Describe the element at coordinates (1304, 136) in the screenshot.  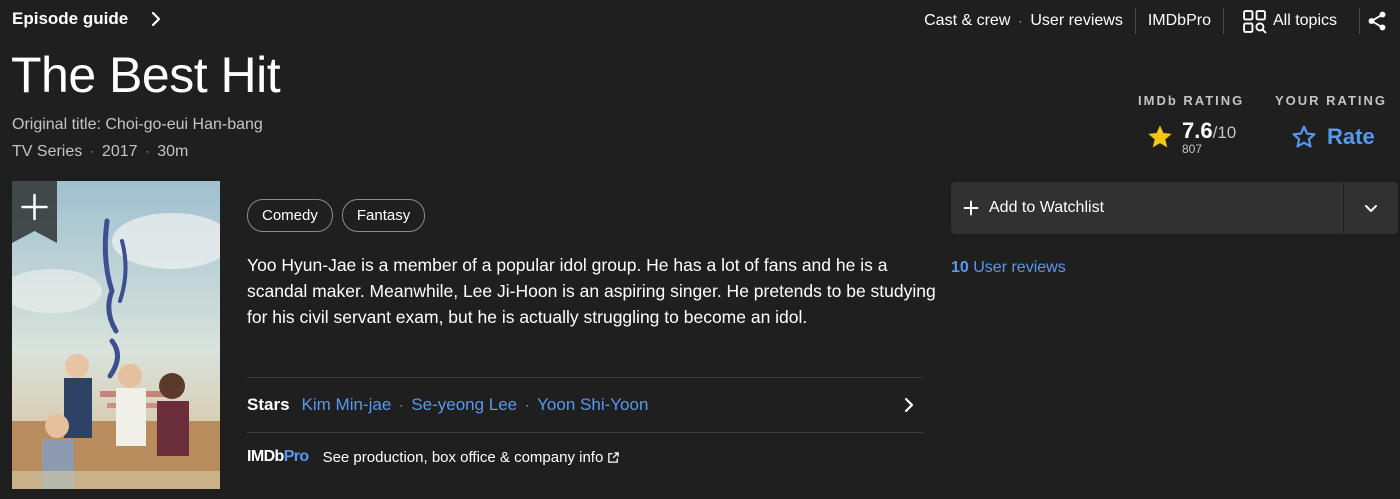
I see `star-outline-icon` at that location.